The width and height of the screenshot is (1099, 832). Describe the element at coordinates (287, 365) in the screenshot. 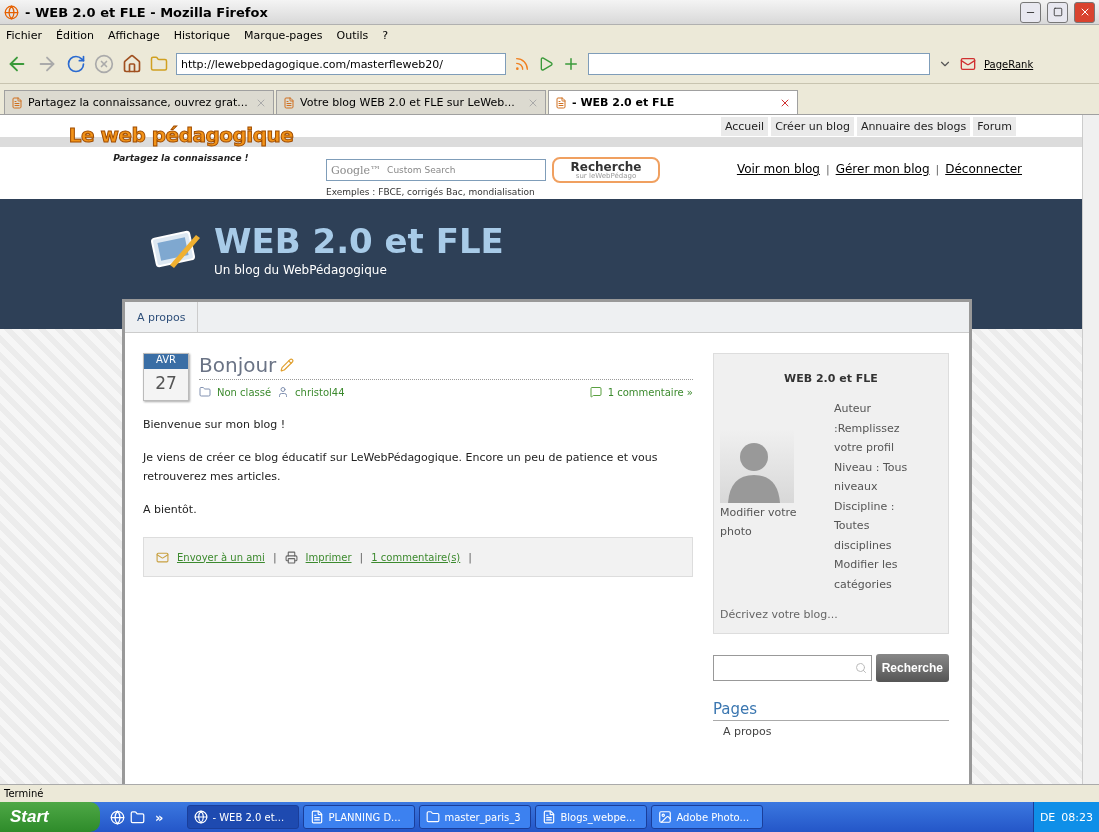

I see `pencil-icon` at that location.